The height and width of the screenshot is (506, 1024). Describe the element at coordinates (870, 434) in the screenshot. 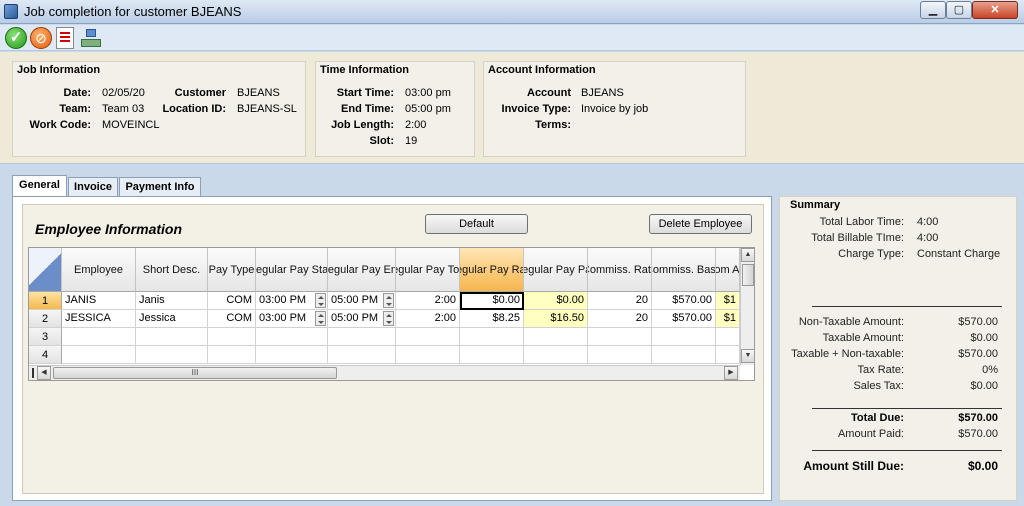

I see `amount-paid-label: Amount Paid:` at that location.